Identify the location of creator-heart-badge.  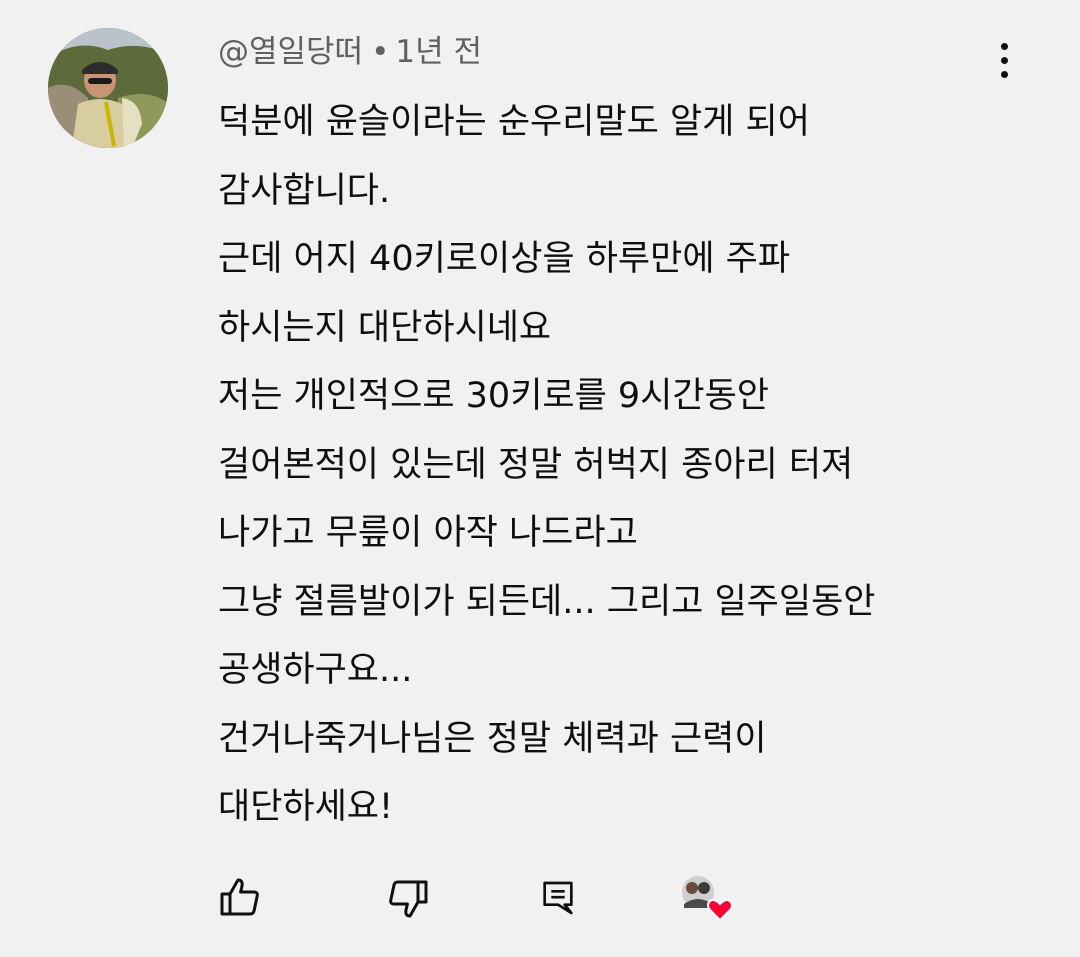
(708, 898).